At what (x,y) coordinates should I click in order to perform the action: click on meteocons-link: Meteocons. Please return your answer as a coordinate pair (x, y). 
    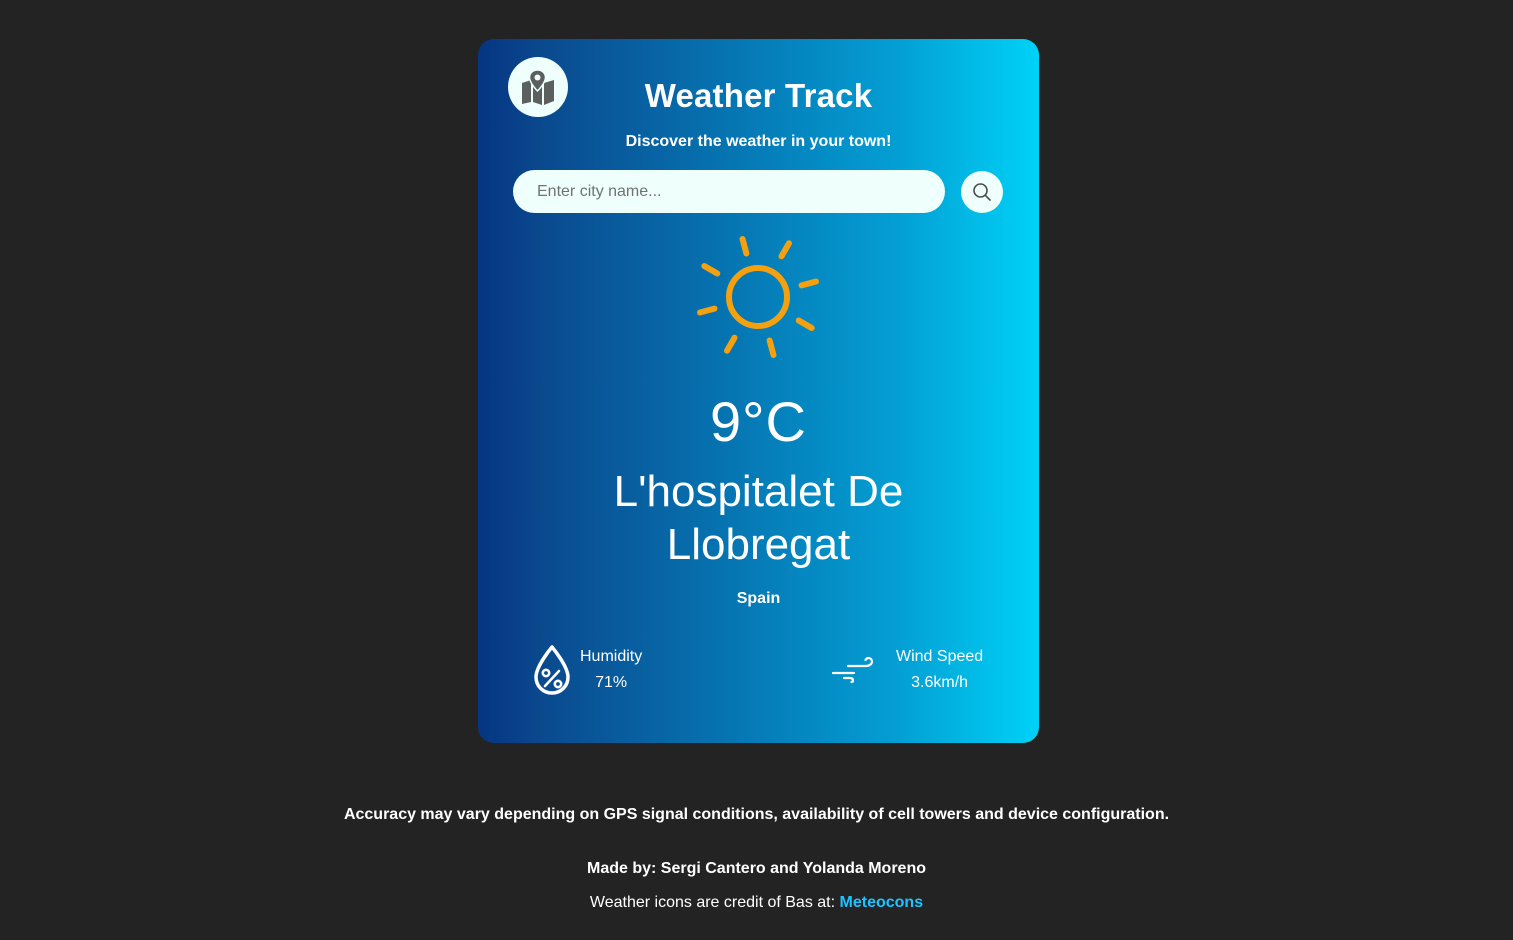
    Looking at the image, I should click on (882, 902).